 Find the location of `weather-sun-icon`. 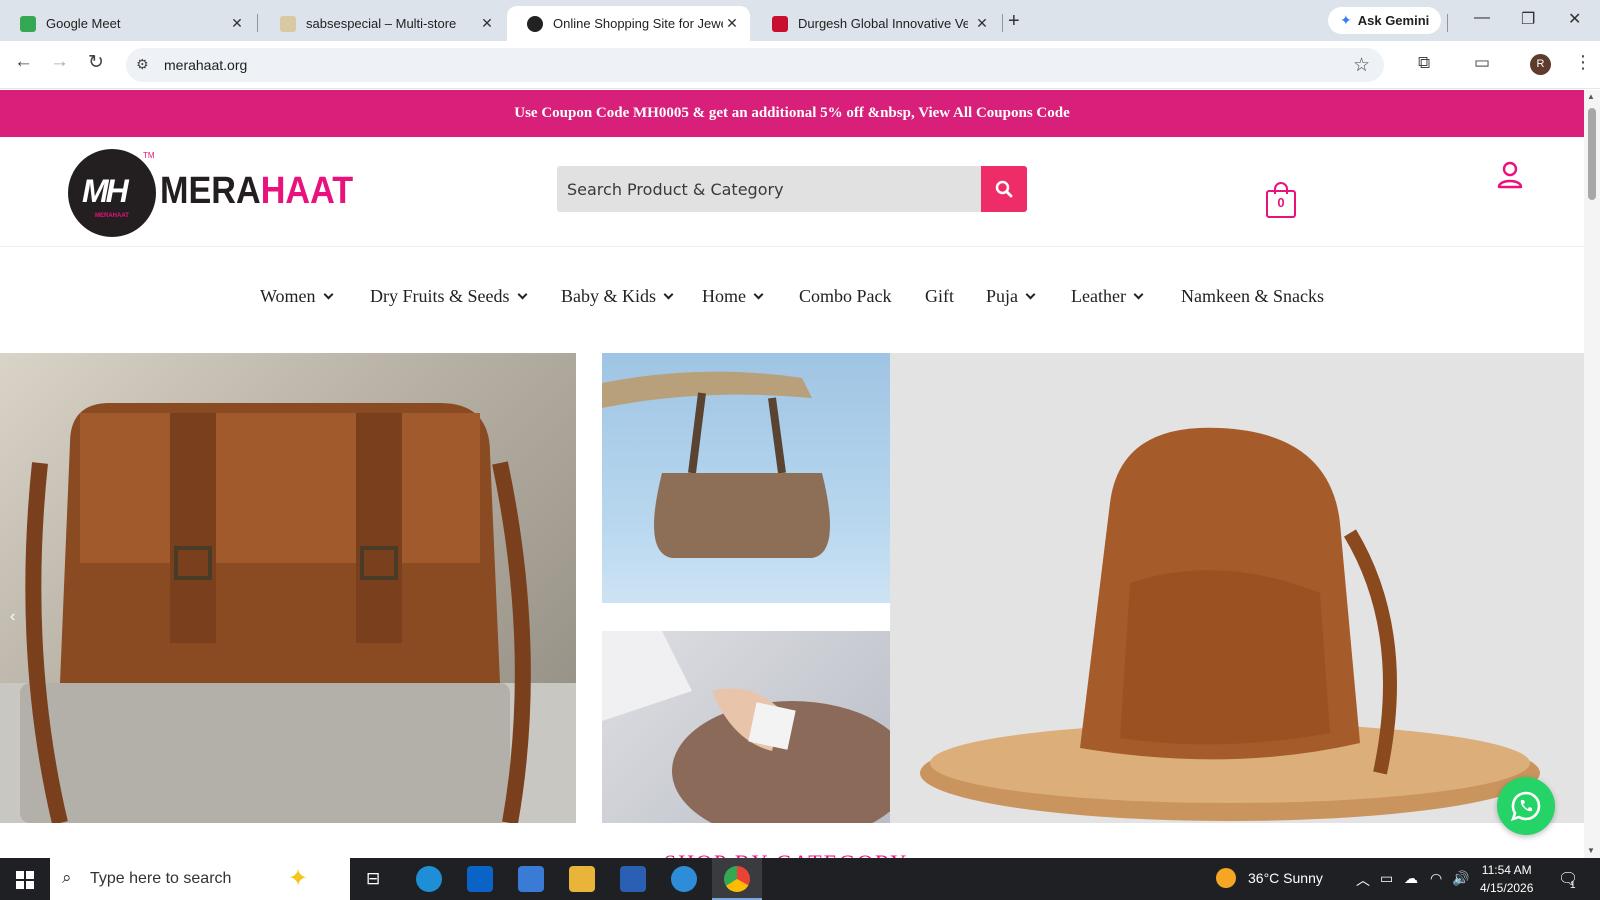

weather-sun-icon is located at coordinates (1226, 878).